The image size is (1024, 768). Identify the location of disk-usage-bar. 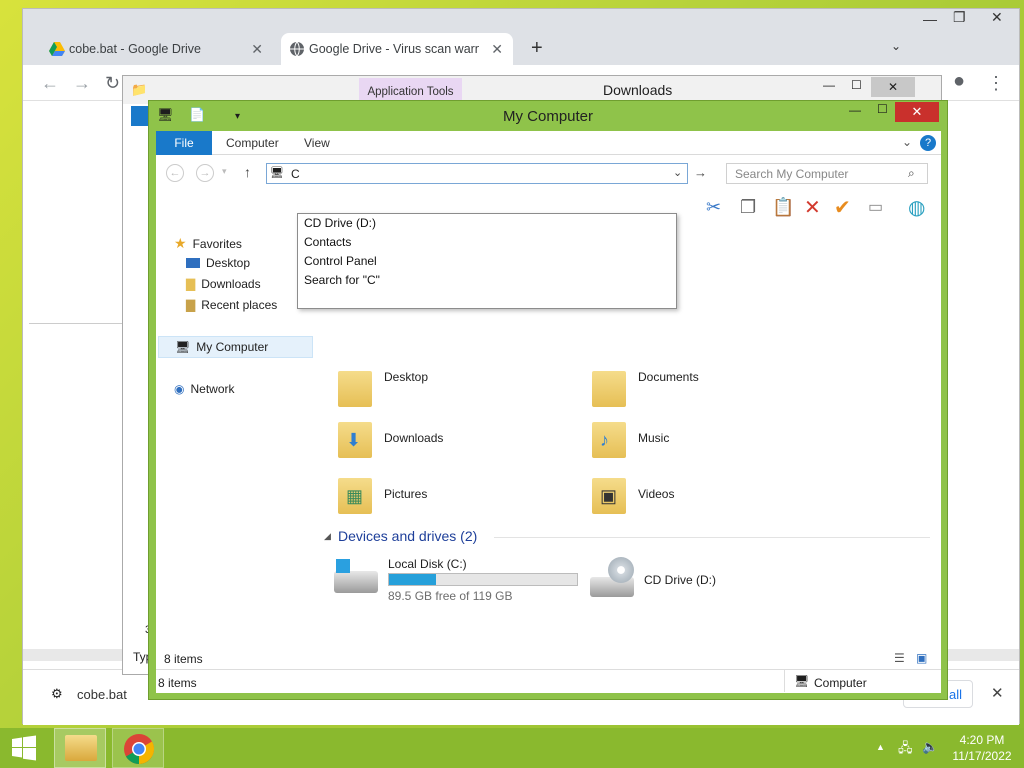
(483, 579).